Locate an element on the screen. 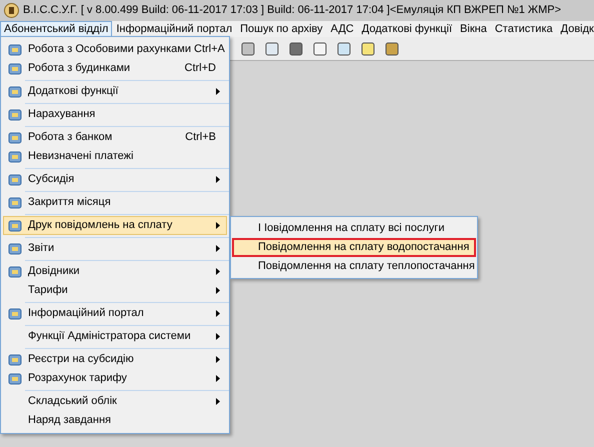 This screenshot has width=594, height=447. menu-item: Складський облік is located at coordinates (115, 401).